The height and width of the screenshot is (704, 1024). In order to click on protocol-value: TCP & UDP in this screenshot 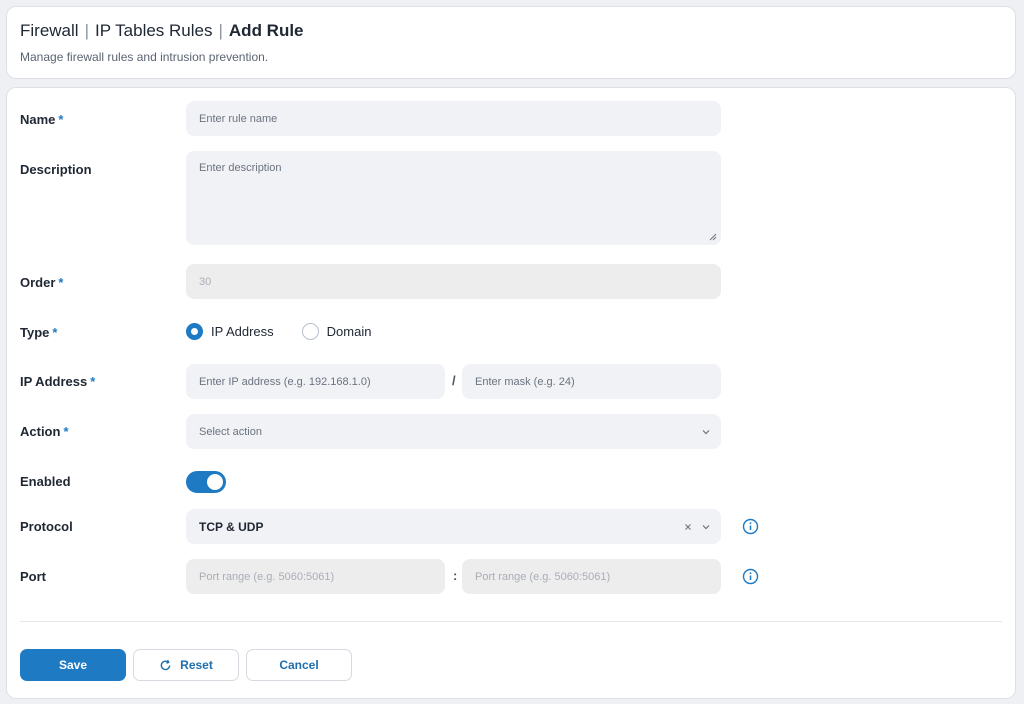, I will do `click(231, 526)`.